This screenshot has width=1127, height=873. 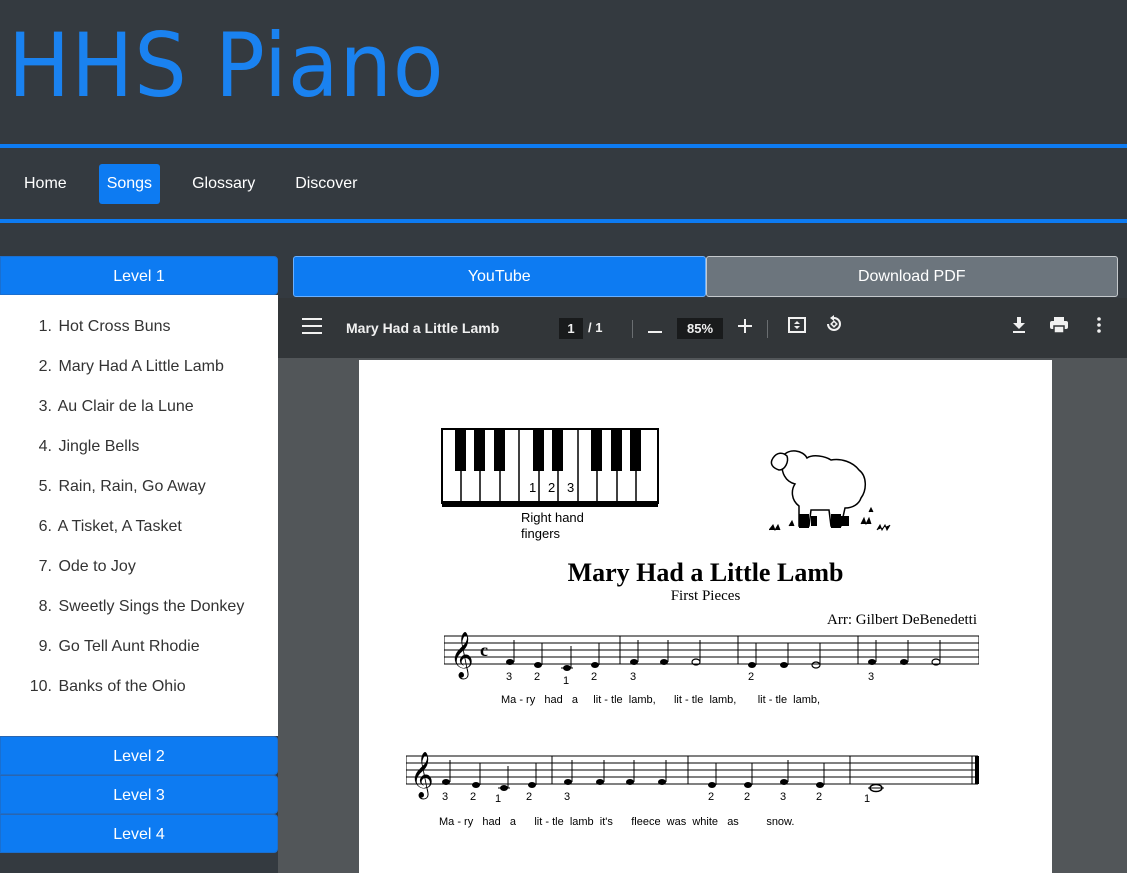 I want to click on page-total: / 1, so click(x=595, y=327).